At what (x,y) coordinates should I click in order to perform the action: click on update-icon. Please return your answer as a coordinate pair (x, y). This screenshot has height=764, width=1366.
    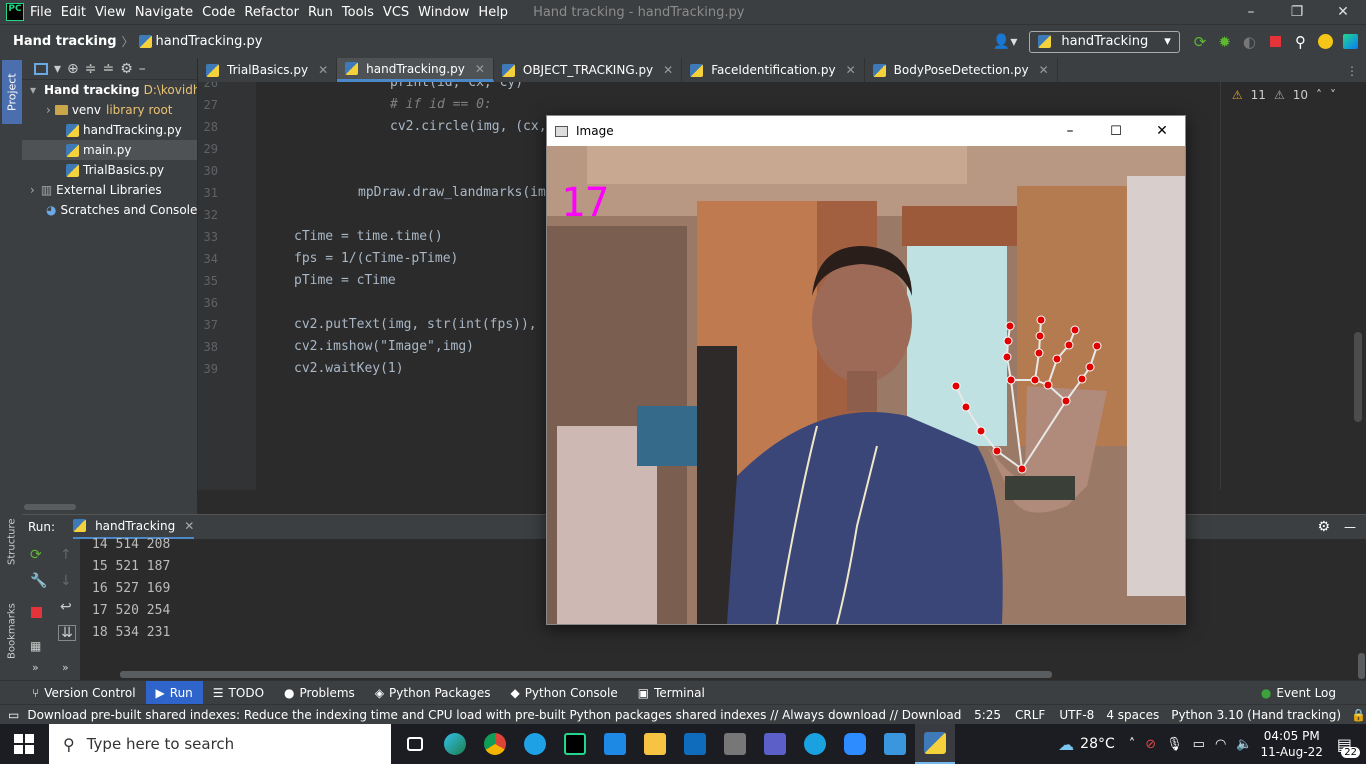
    Looking at the image, I should click on (1325, 41).